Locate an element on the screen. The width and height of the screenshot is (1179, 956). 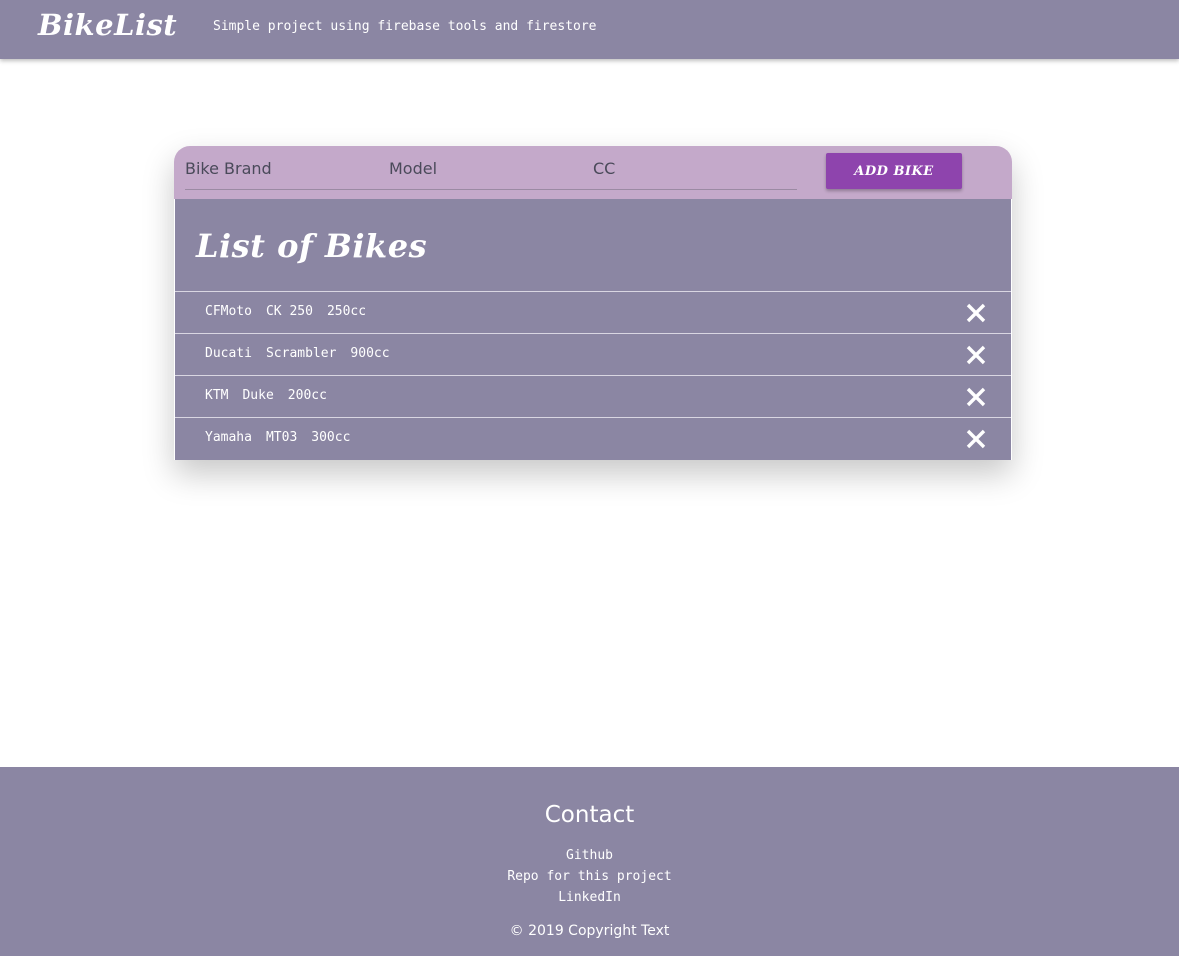
copyright-text: © 2019 Copyright Text is located at coordinates (589, 931).